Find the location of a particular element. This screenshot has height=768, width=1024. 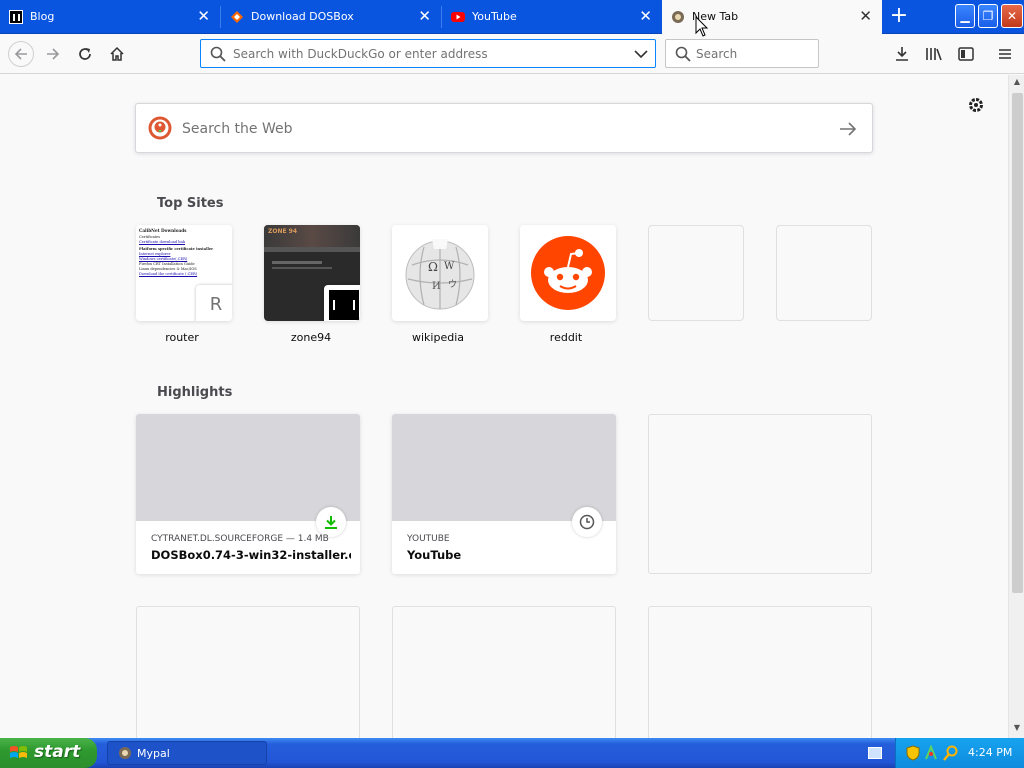

wikipedia-globe-icon: Ω W И ウ is located at coordinates (440, 274).